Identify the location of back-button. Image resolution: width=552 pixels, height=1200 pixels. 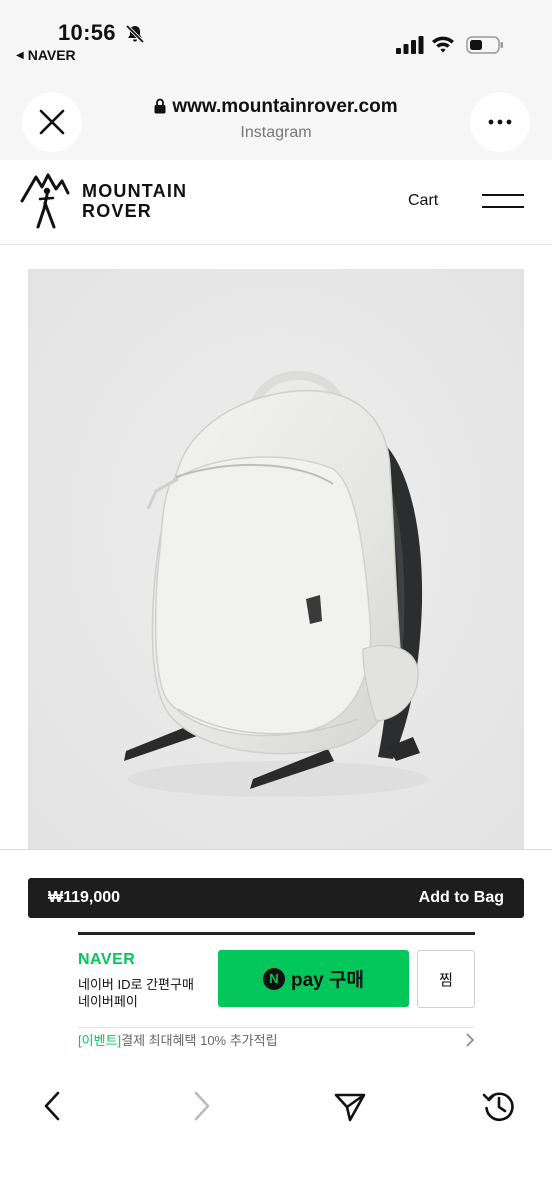
(52, 1106).